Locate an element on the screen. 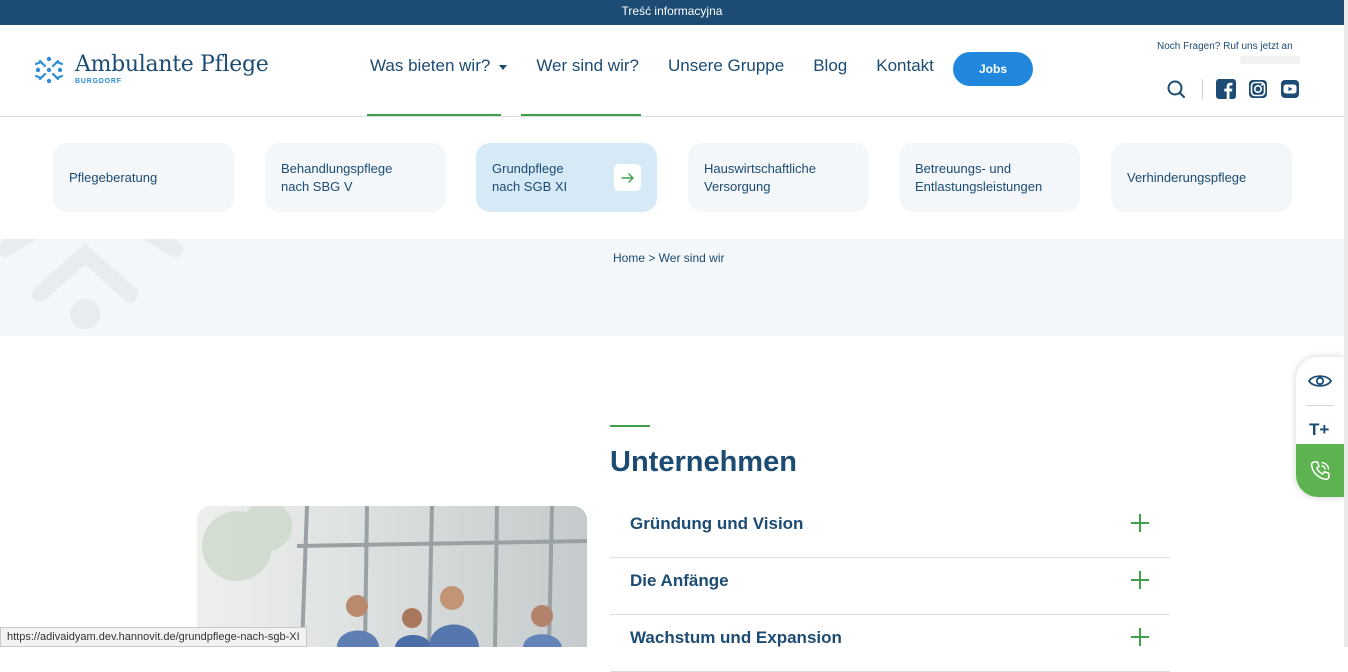 This screenshot has width=1348, height=672. call-button is located at coordinates (1320, 470).